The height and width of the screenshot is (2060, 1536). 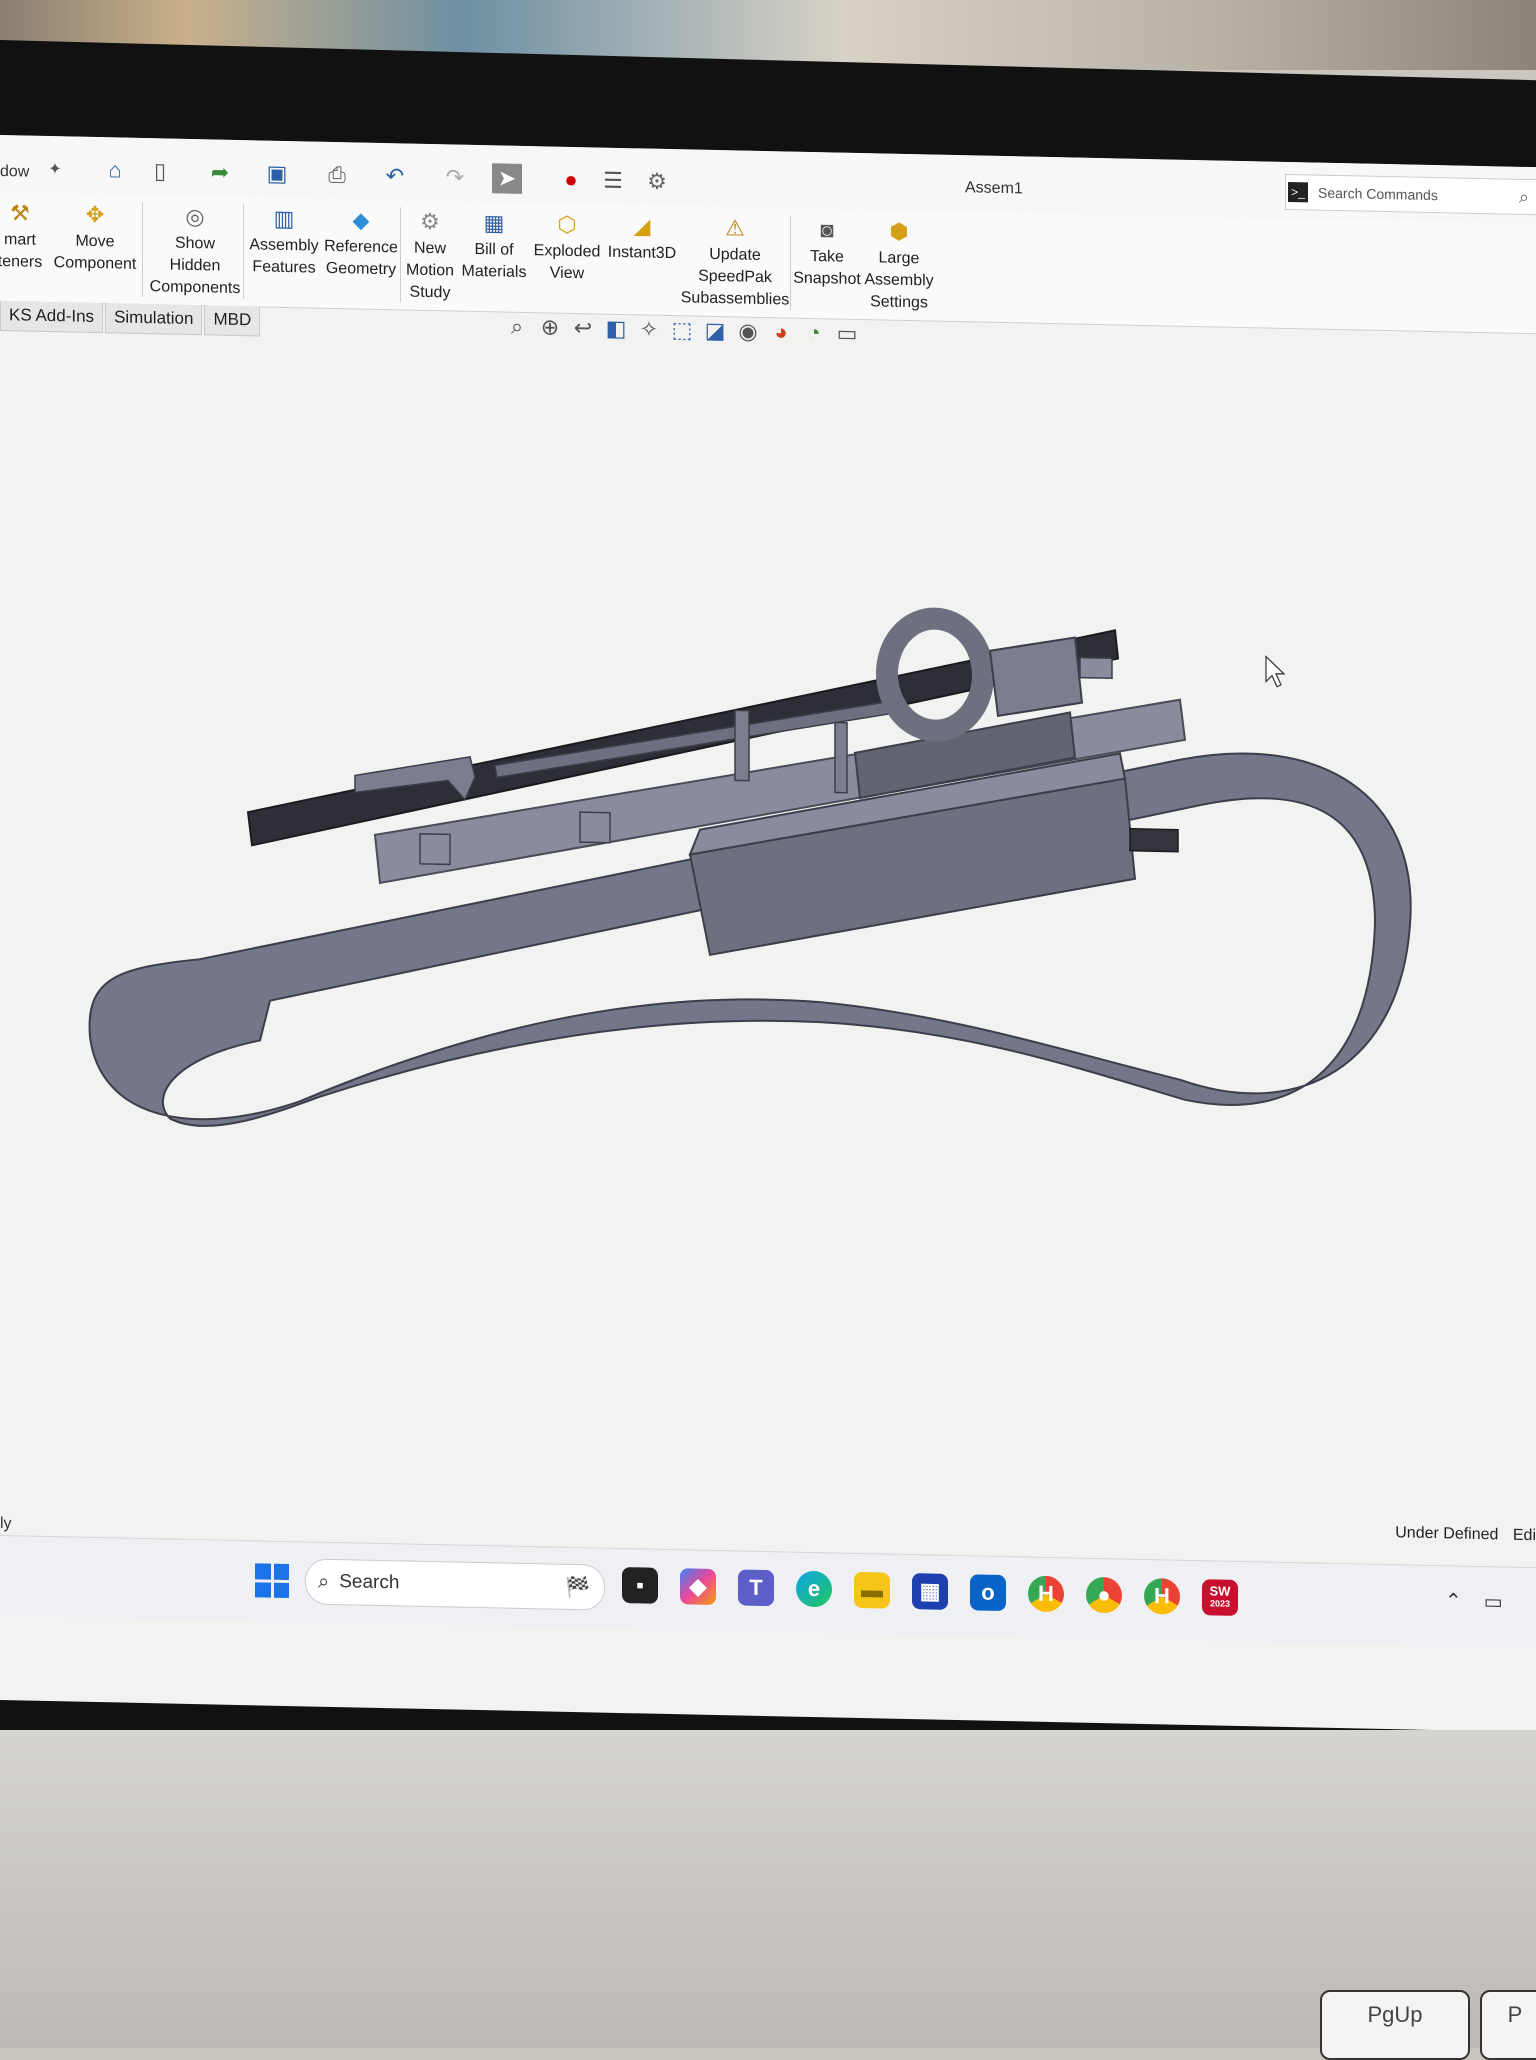 I want to click on solidworks-2023-icon: SW 2023, so click(x=1220, y=1597).